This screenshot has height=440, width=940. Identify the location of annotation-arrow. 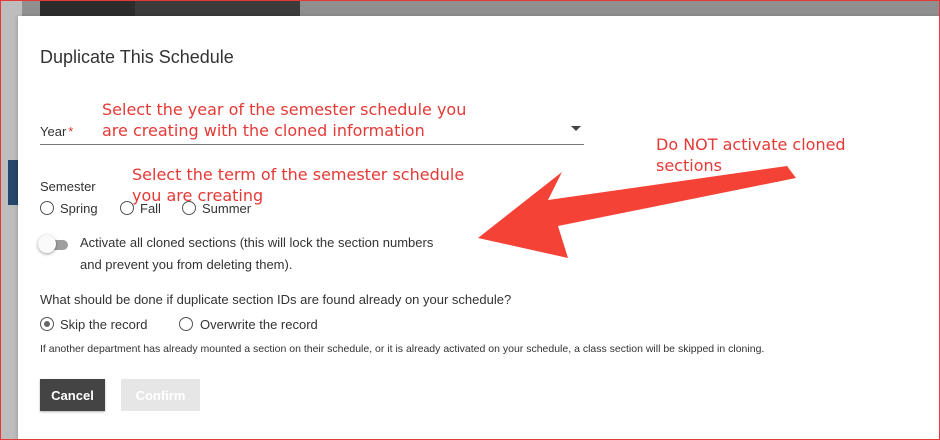
(637, 212).